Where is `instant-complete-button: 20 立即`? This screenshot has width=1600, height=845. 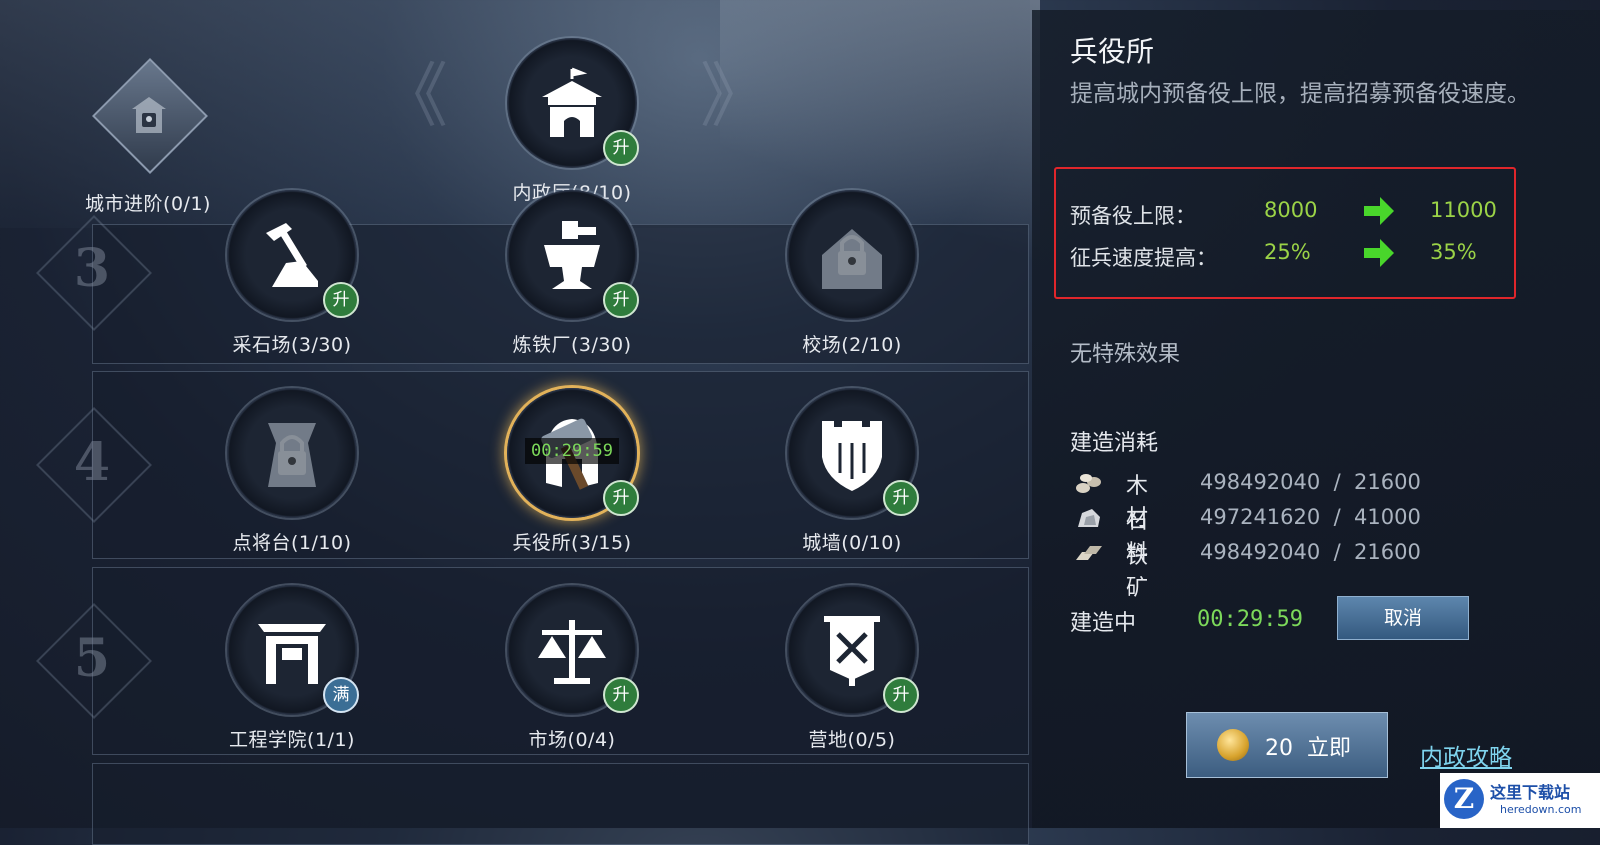 instant-complete-button: 20 立即 is located at coordinates (1287, 745).